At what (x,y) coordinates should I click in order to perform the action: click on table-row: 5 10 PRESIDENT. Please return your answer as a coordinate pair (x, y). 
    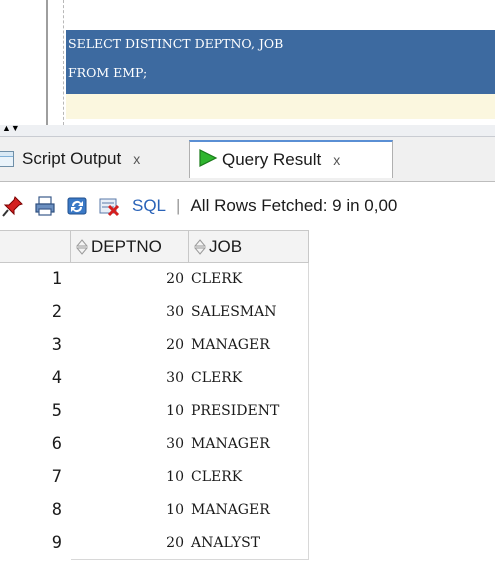
    Looking at the image, I should click on (247, 411).